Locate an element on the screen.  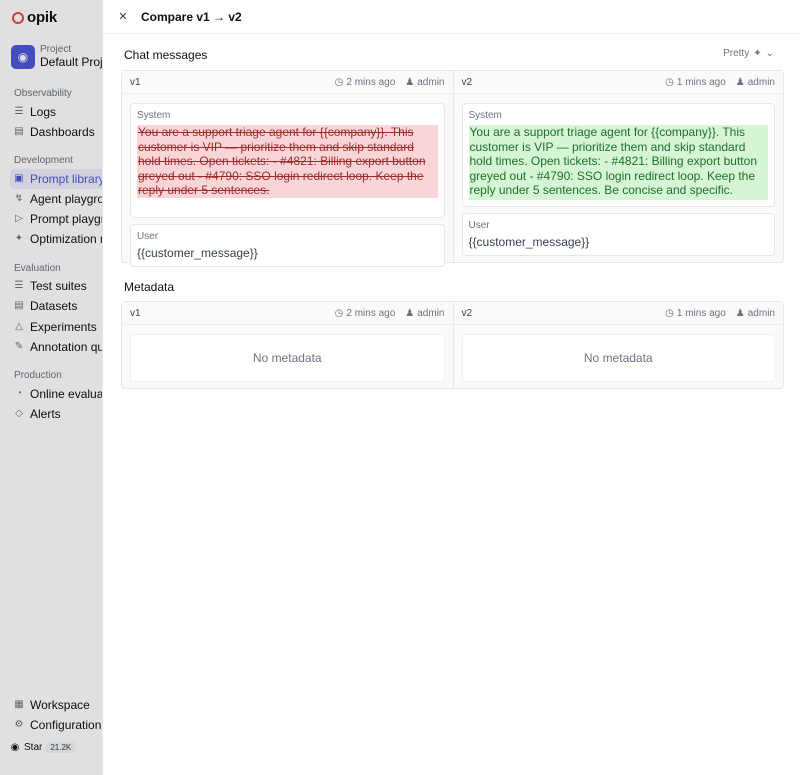
modal-backdrop is located at coordinates (51, 387).